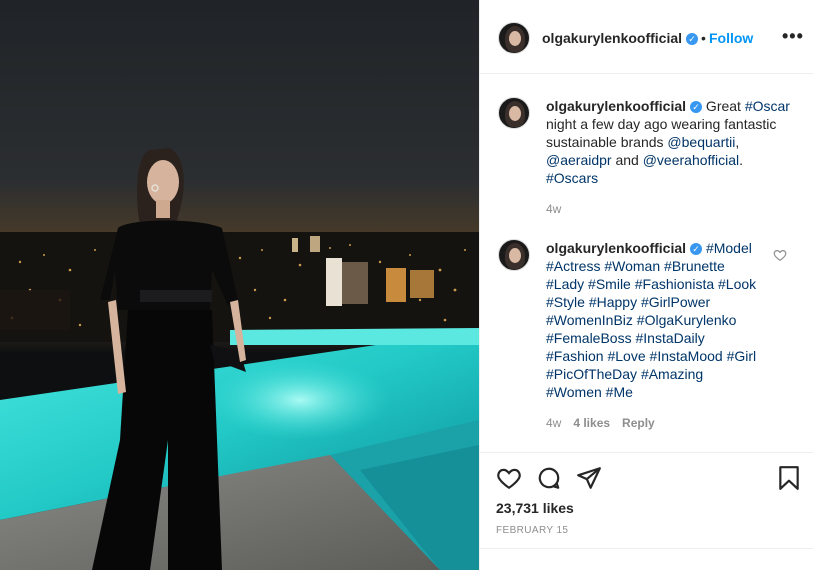  What do you see at coordinates (632, 266) in the screenshot?
I see `hashtag-link: #Woman` at bounding box center [632, 266].